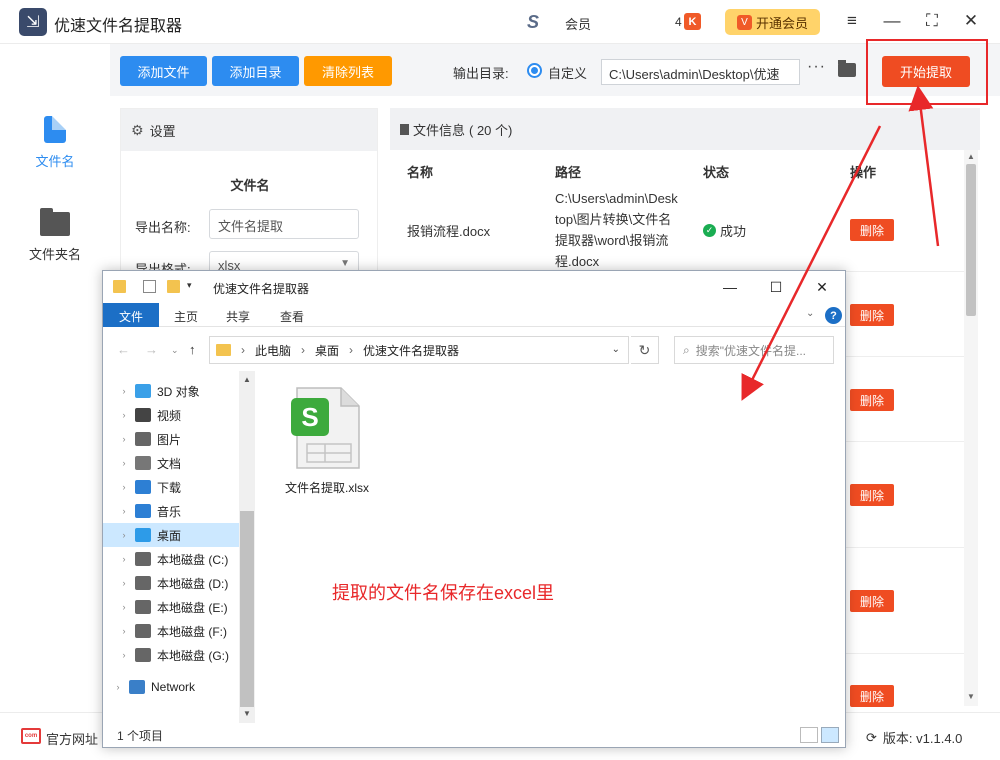 The image size is (1000, 760). What do you see at coordinates (700, 72) in the screenshot?
I see `output-path-input: C:\Users\admin\Desktop\优速` at bounding box center [700, 72].